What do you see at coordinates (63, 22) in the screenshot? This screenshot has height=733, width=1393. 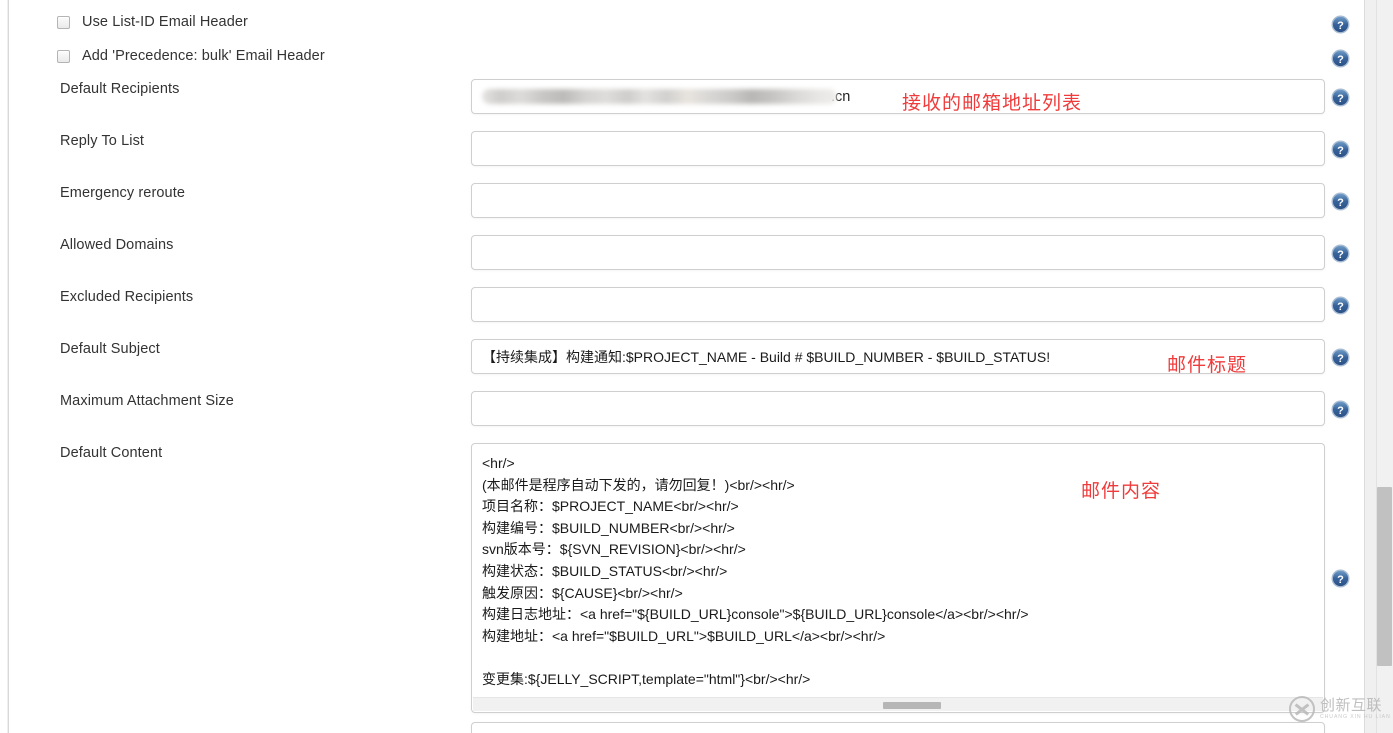 I see `checkbox-use-list-id` at bounding box center [63, 22].